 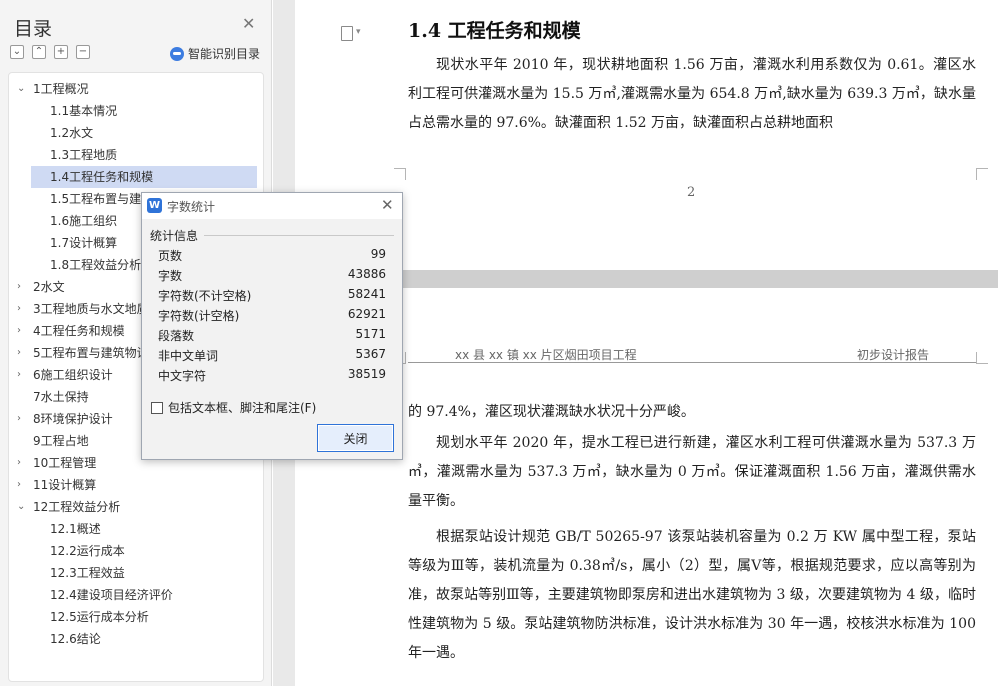 What do you see at coordinates (17, 52) in the screenshot?
I see `expand-all-icon: ⌄` at bounding box center [17, 52].